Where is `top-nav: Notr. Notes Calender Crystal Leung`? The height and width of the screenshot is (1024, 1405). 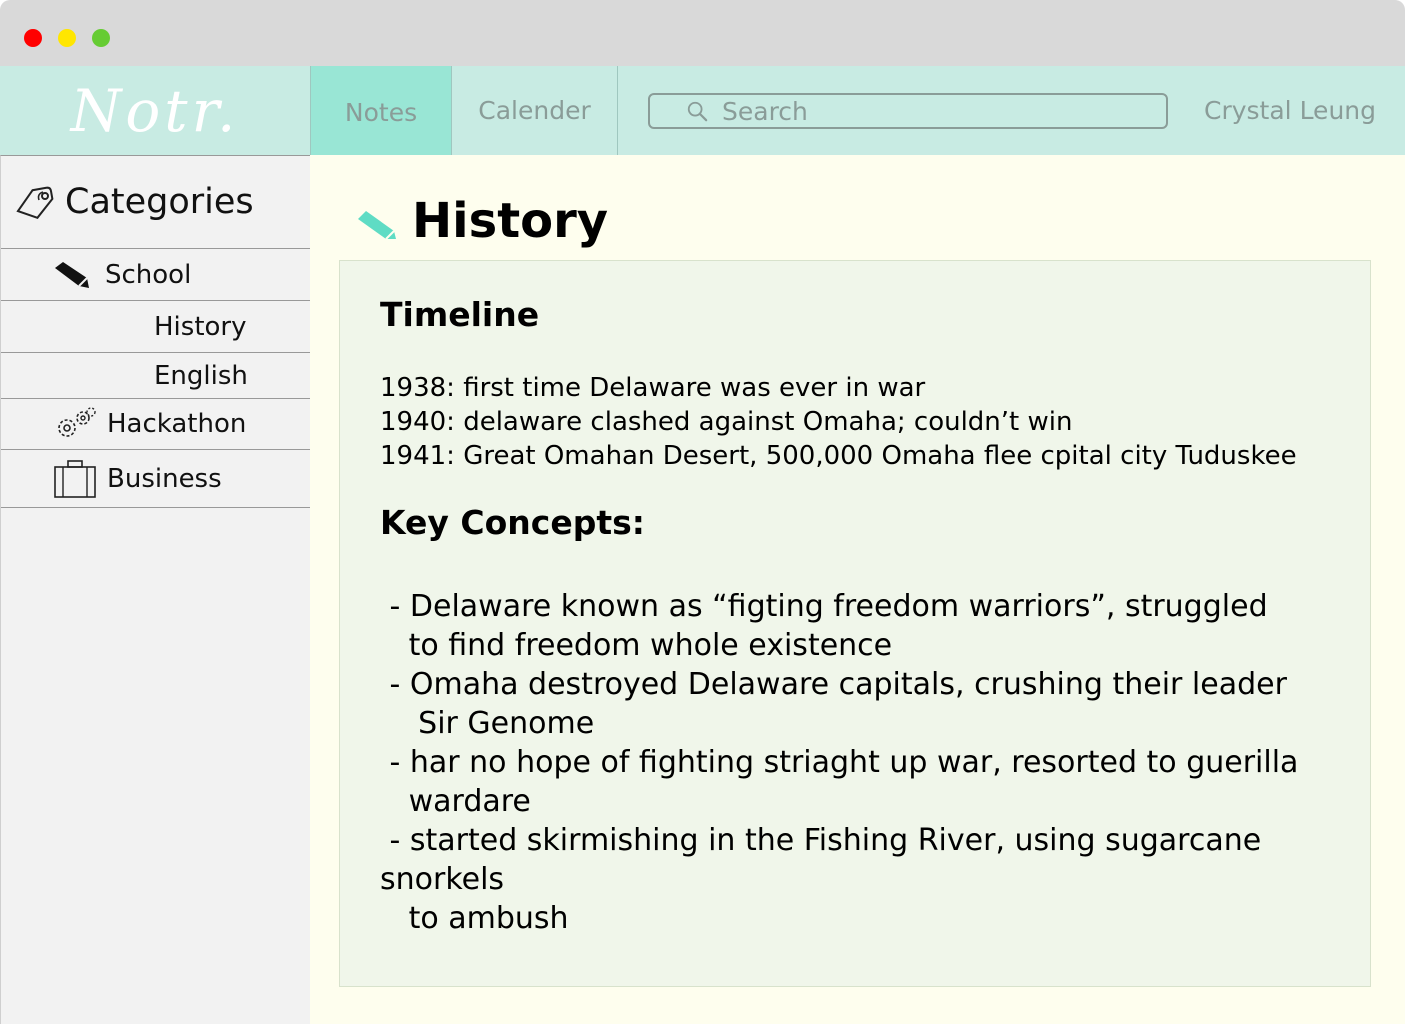 top-nav: Notr. Notes Calender Crystal Leung is located at coordinates (702, 110).